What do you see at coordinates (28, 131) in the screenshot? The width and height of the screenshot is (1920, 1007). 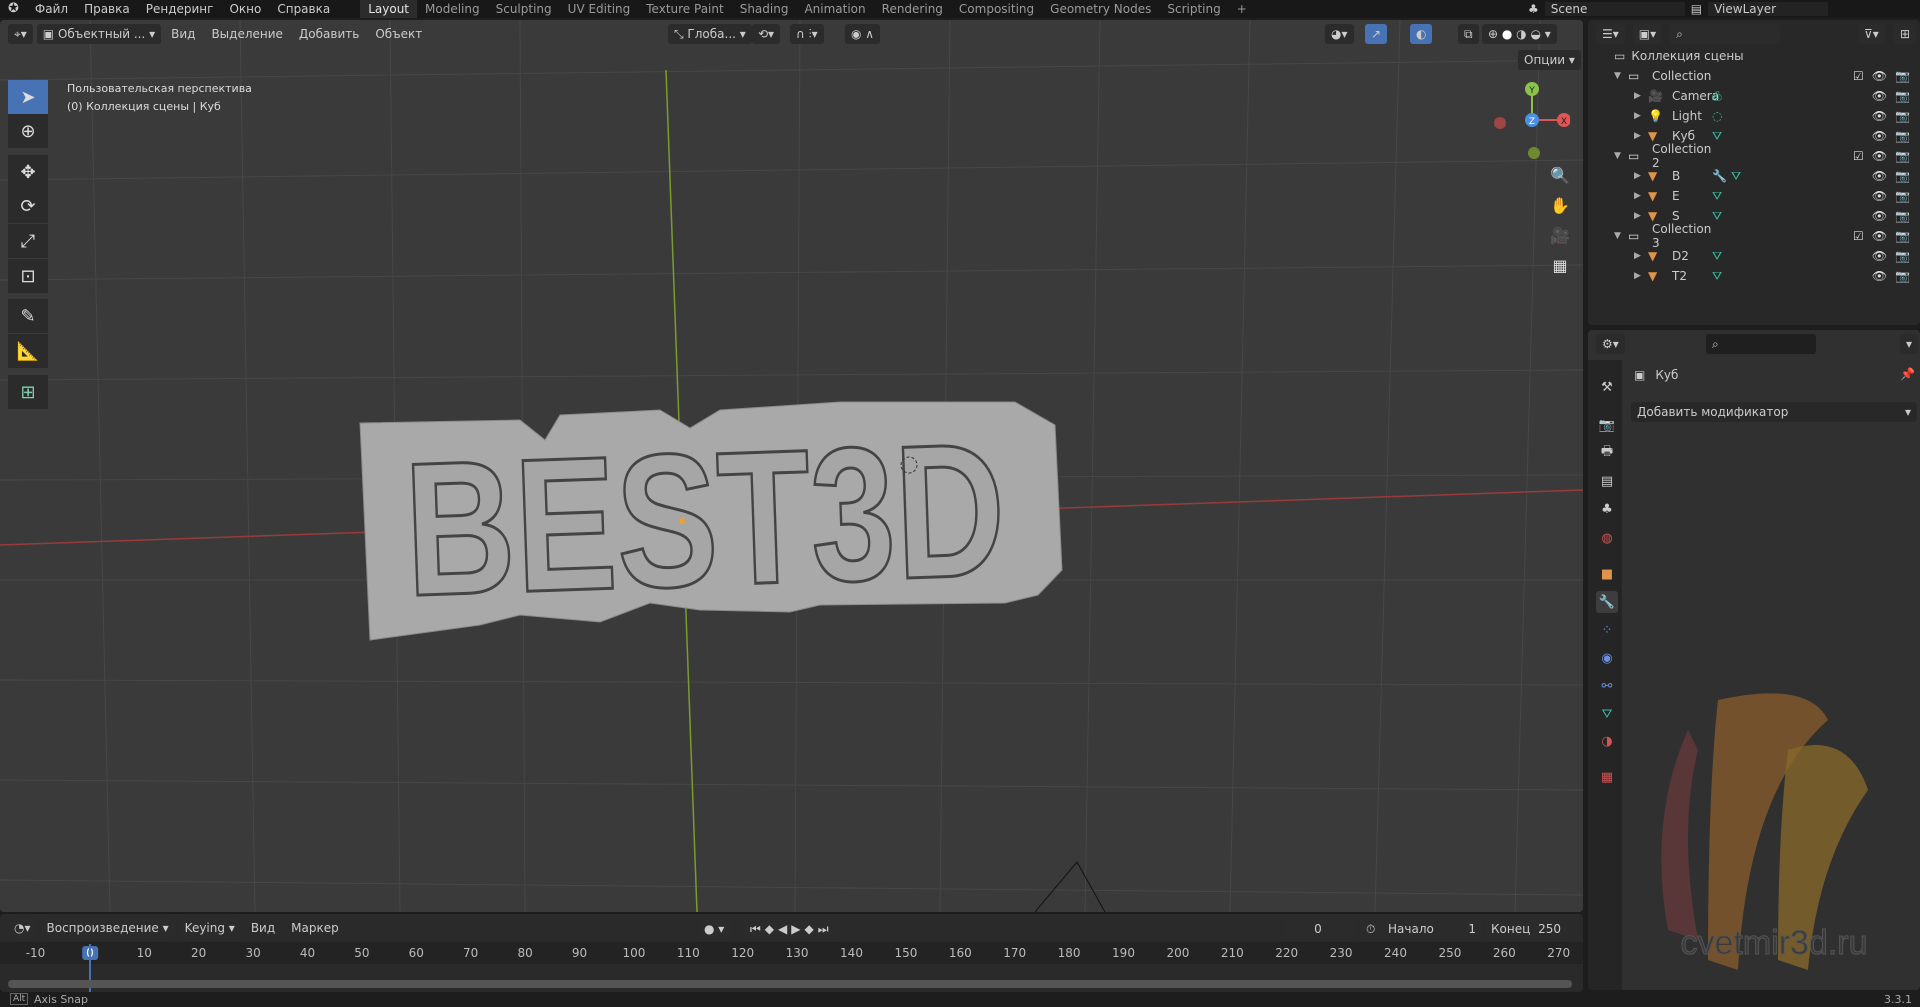 I see `cursor-tool: ⊕` at bounding box center [28, 131].